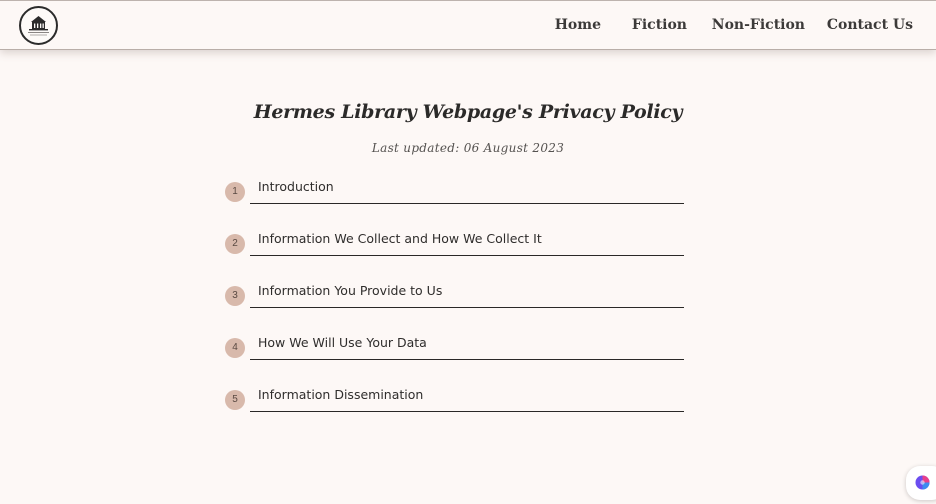  Describe the element at coordinates (455, 347) in the screenshot. I see `toc-item-how-we-use-data: 4 How We Will Use Your Data` at that location.